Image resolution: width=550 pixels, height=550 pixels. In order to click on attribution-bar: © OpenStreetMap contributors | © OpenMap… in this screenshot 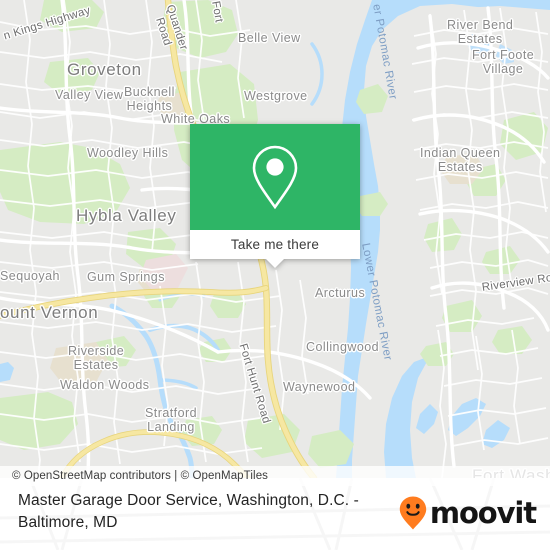, I will do `click(275, 476)`.